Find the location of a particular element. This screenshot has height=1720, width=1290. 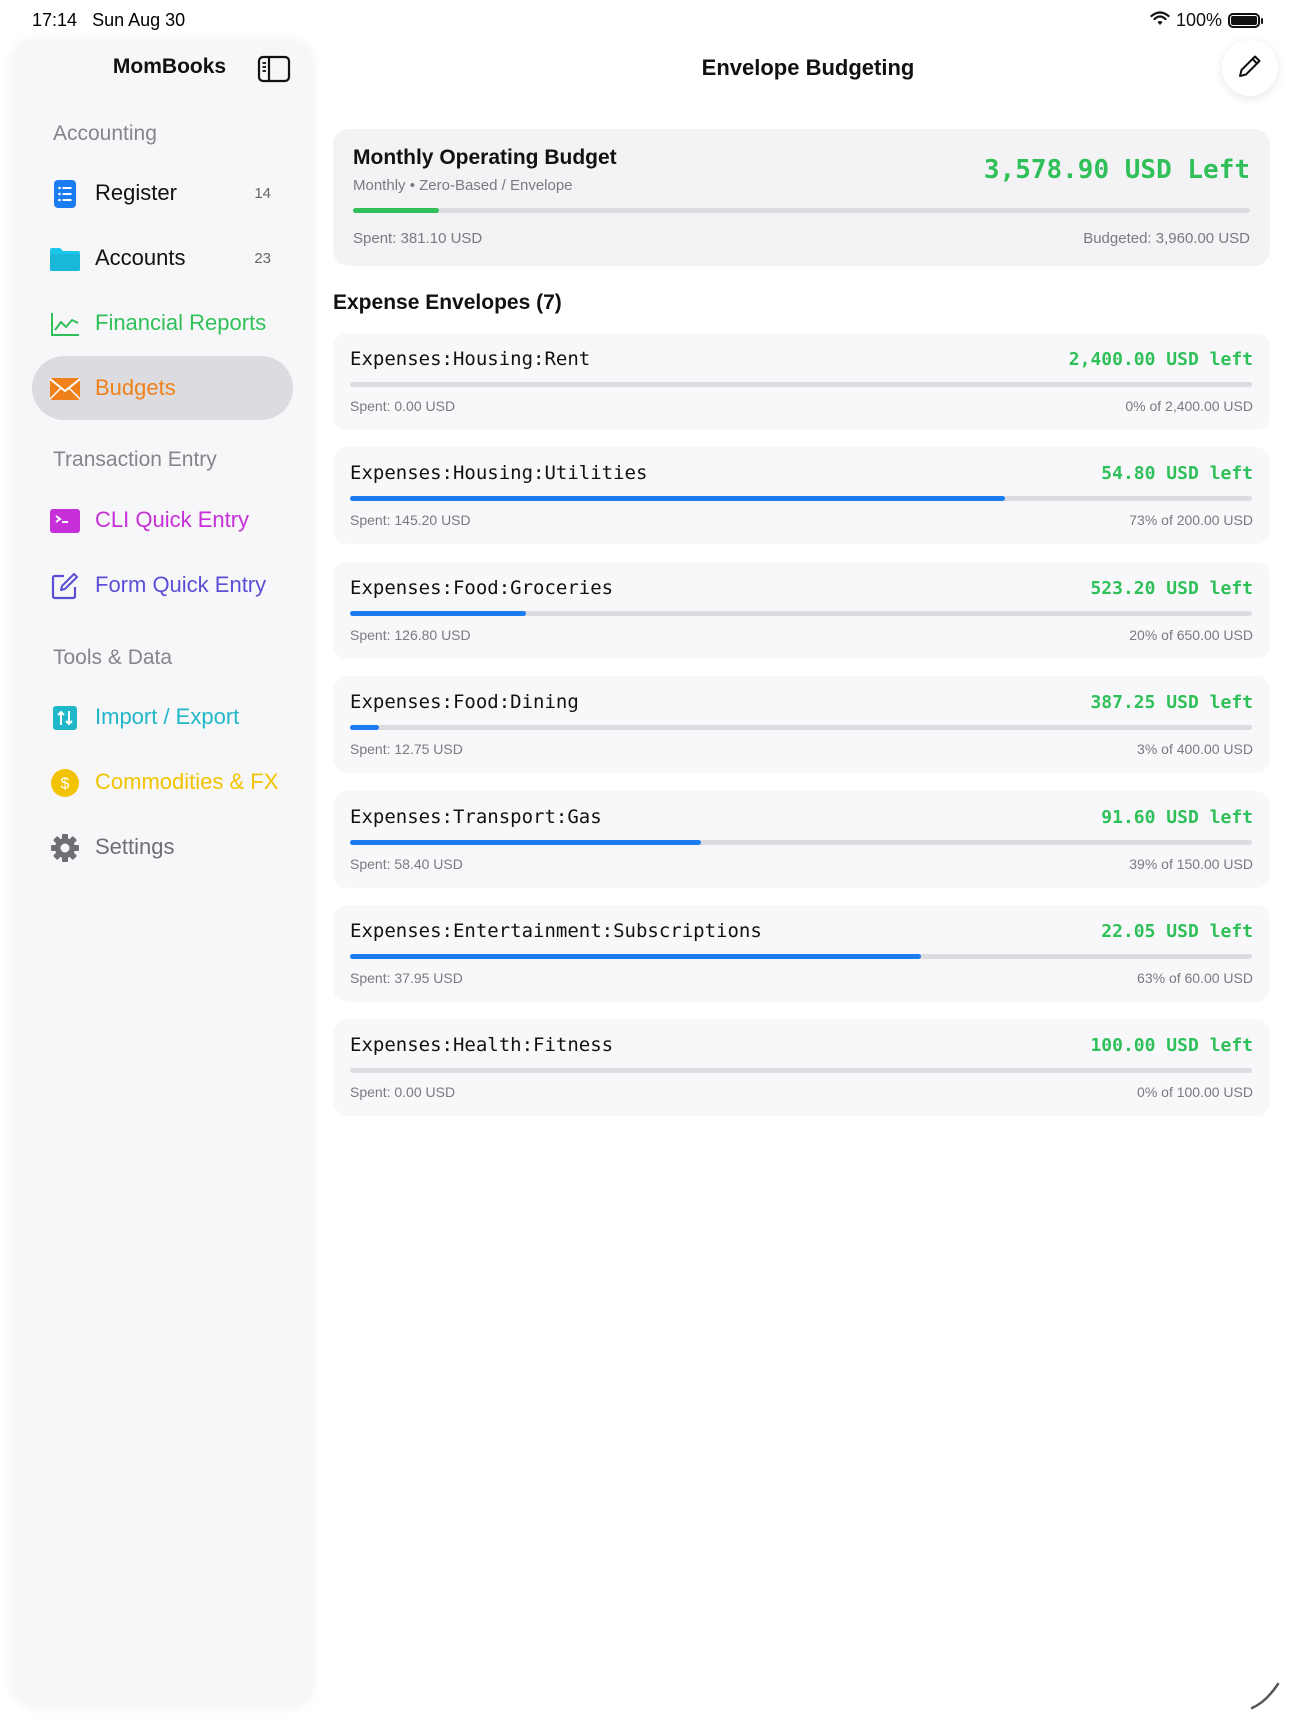

sidebar-item-register: Register 14 is located at coordinates (162, 193).